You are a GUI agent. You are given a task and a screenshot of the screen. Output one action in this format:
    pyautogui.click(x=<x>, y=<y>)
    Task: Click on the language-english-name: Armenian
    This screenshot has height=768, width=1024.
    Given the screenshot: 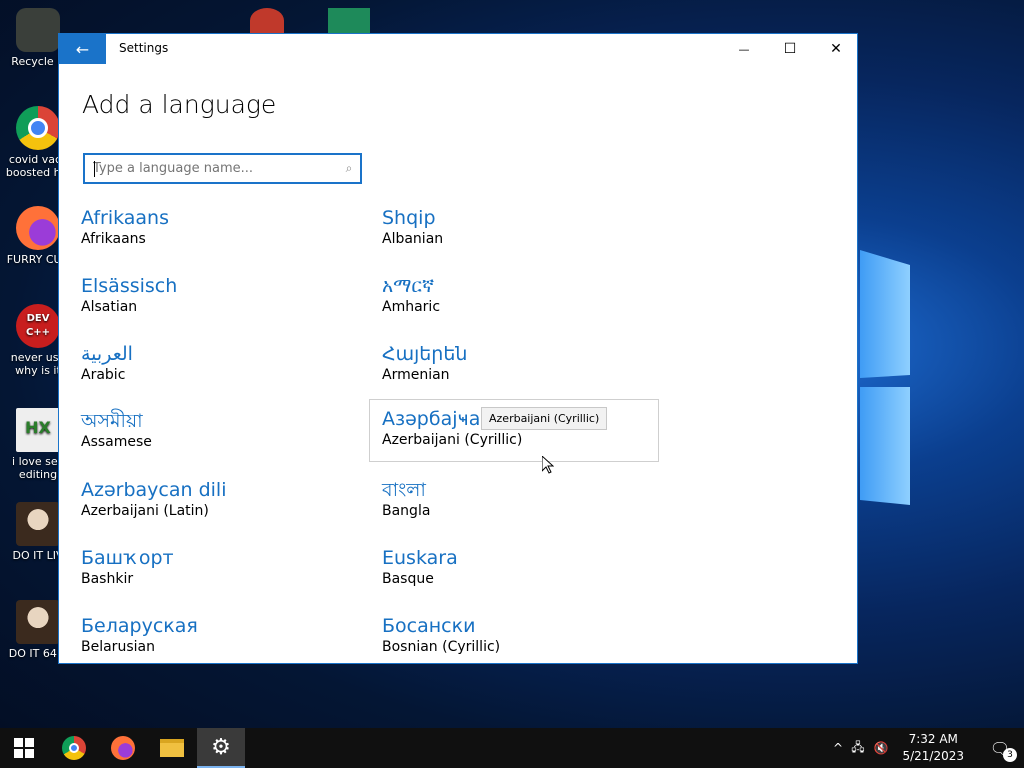 What is the action you would take?
    pyautogui.click(x=416, y=375)
    